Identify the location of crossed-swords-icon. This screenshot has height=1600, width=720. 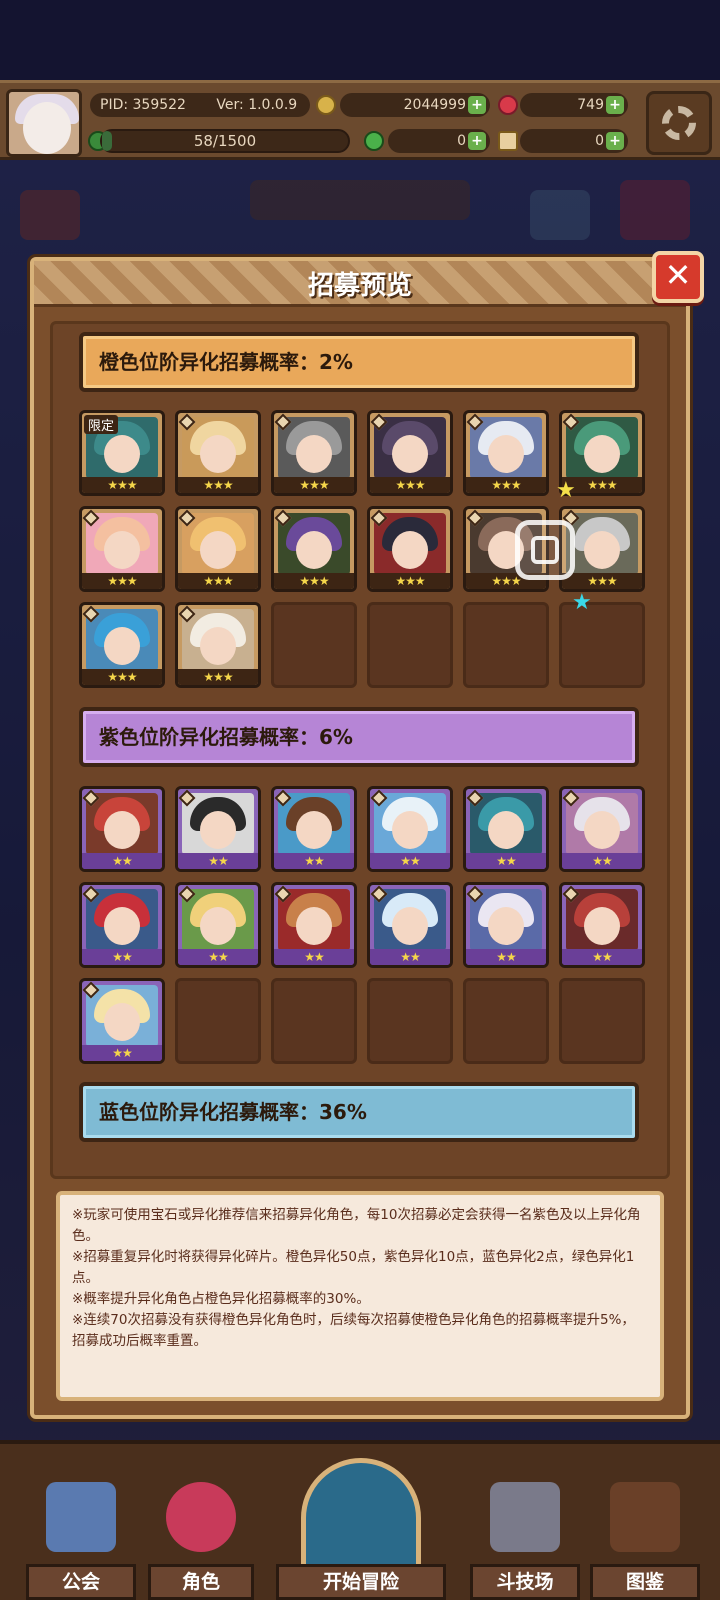
(525, 1517).